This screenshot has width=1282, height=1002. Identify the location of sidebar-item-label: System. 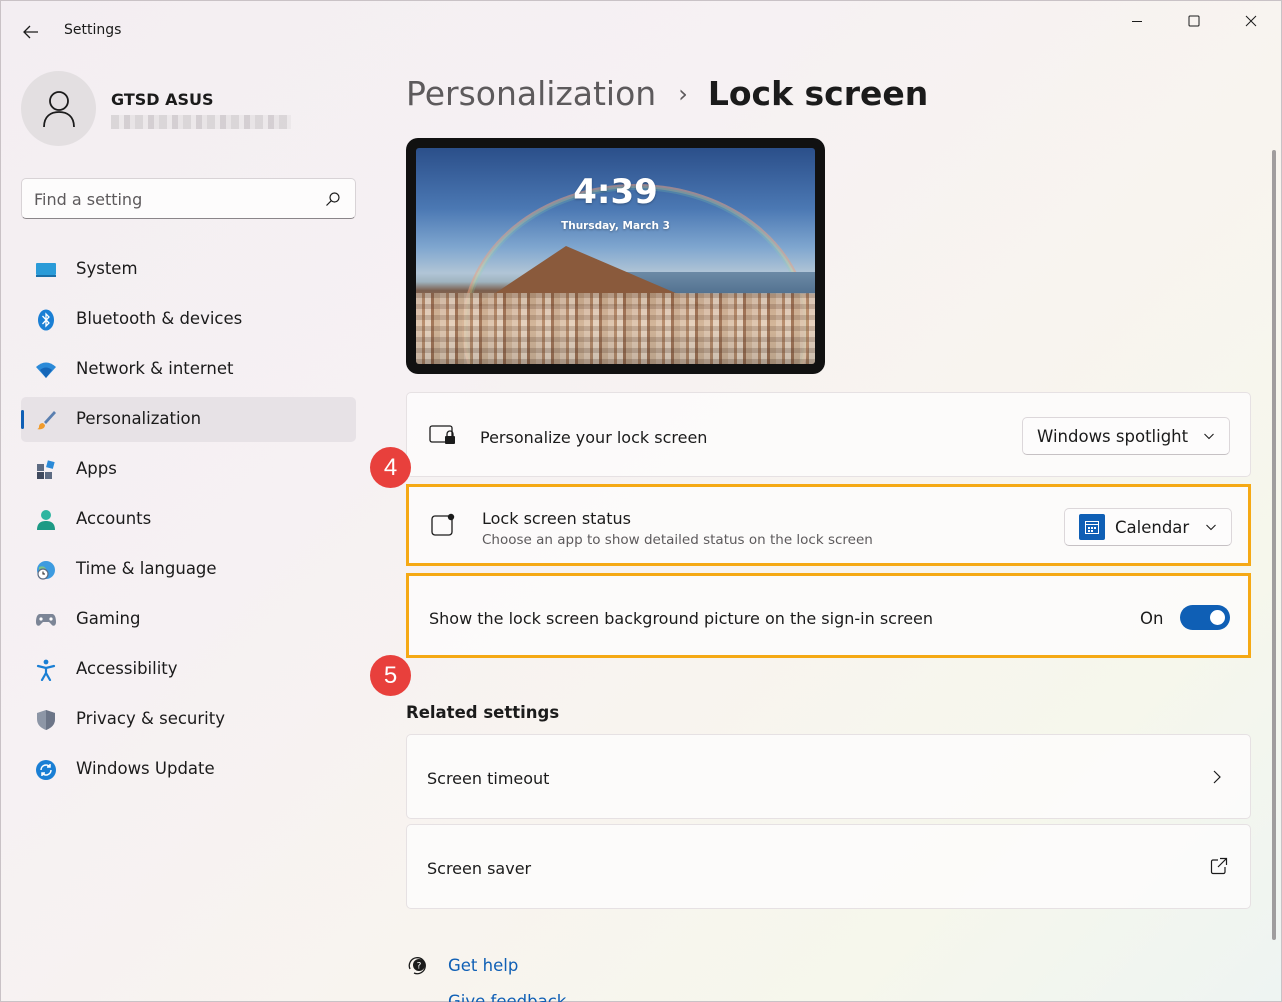
(107, 268).